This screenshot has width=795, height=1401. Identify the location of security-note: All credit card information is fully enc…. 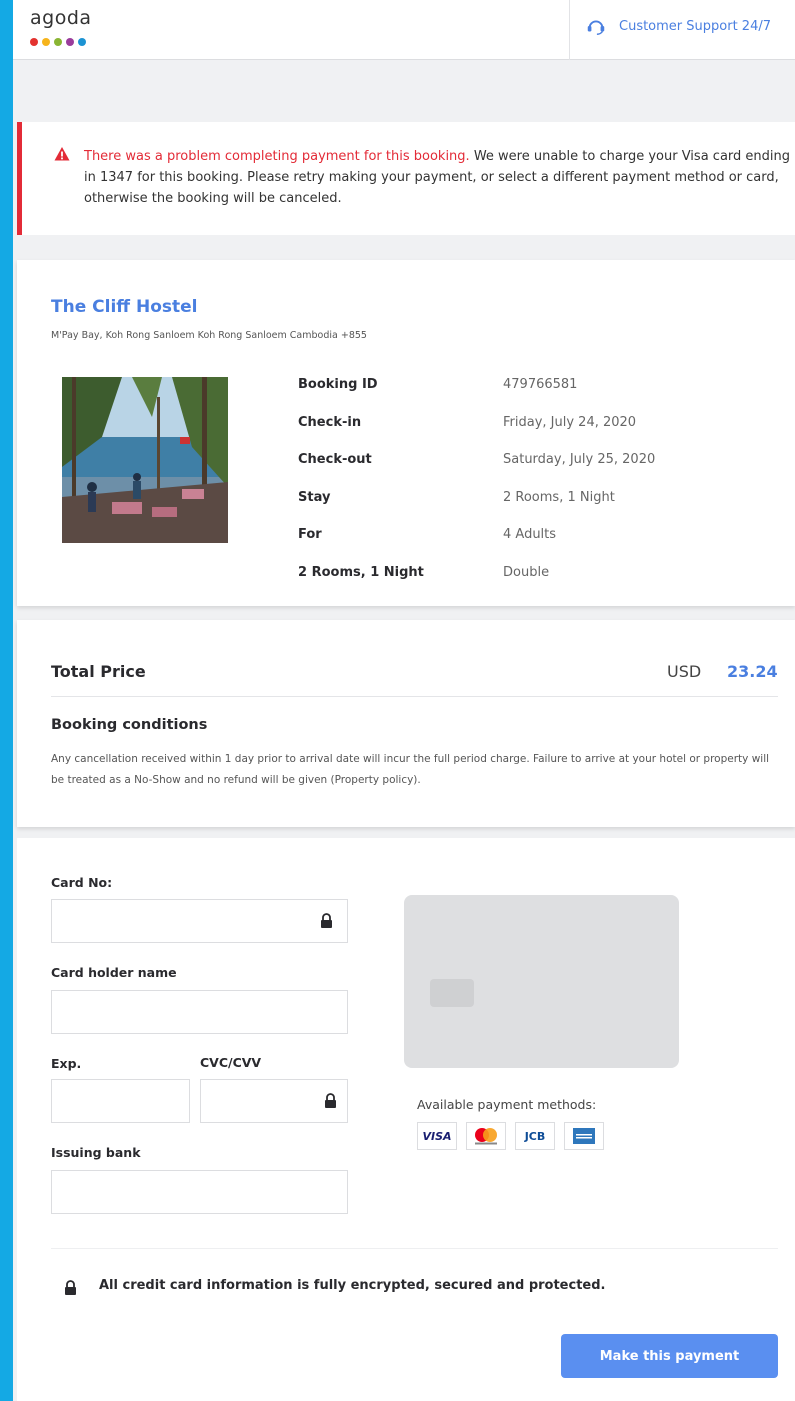
(352, 1285).